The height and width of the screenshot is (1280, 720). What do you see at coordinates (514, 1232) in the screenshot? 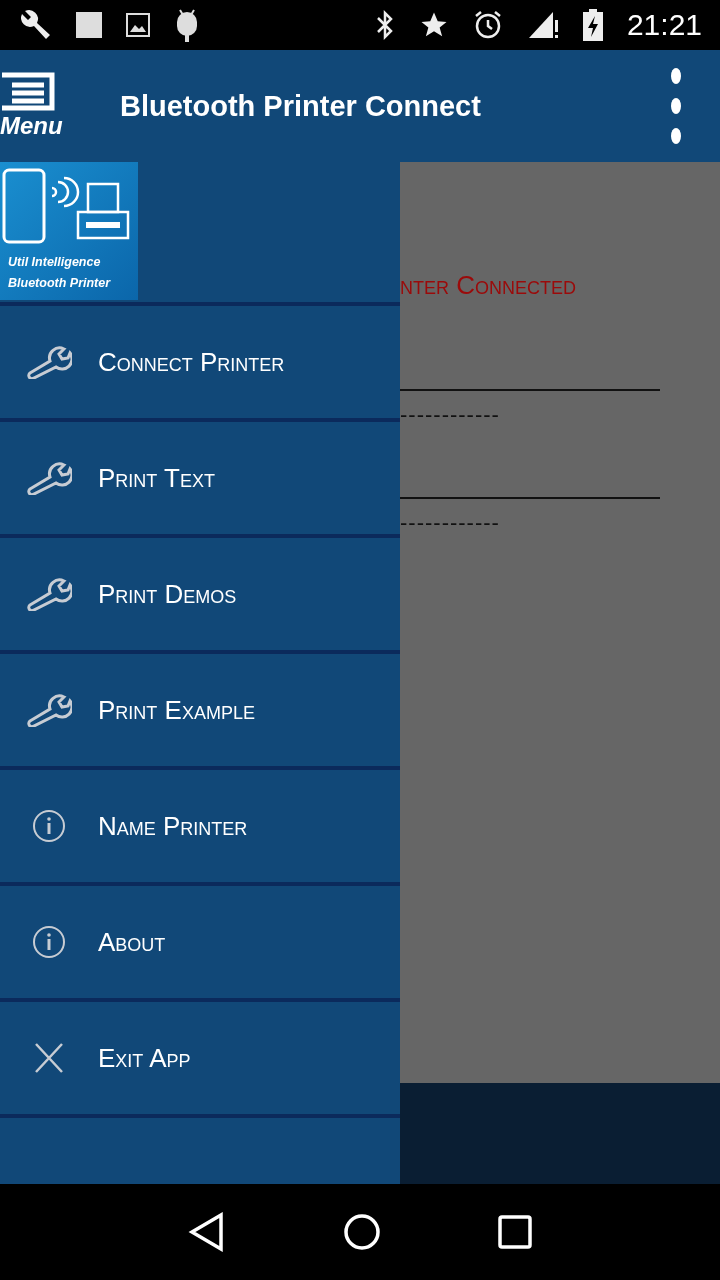
I see `recents-icon` at bounding box center [514, 1232].